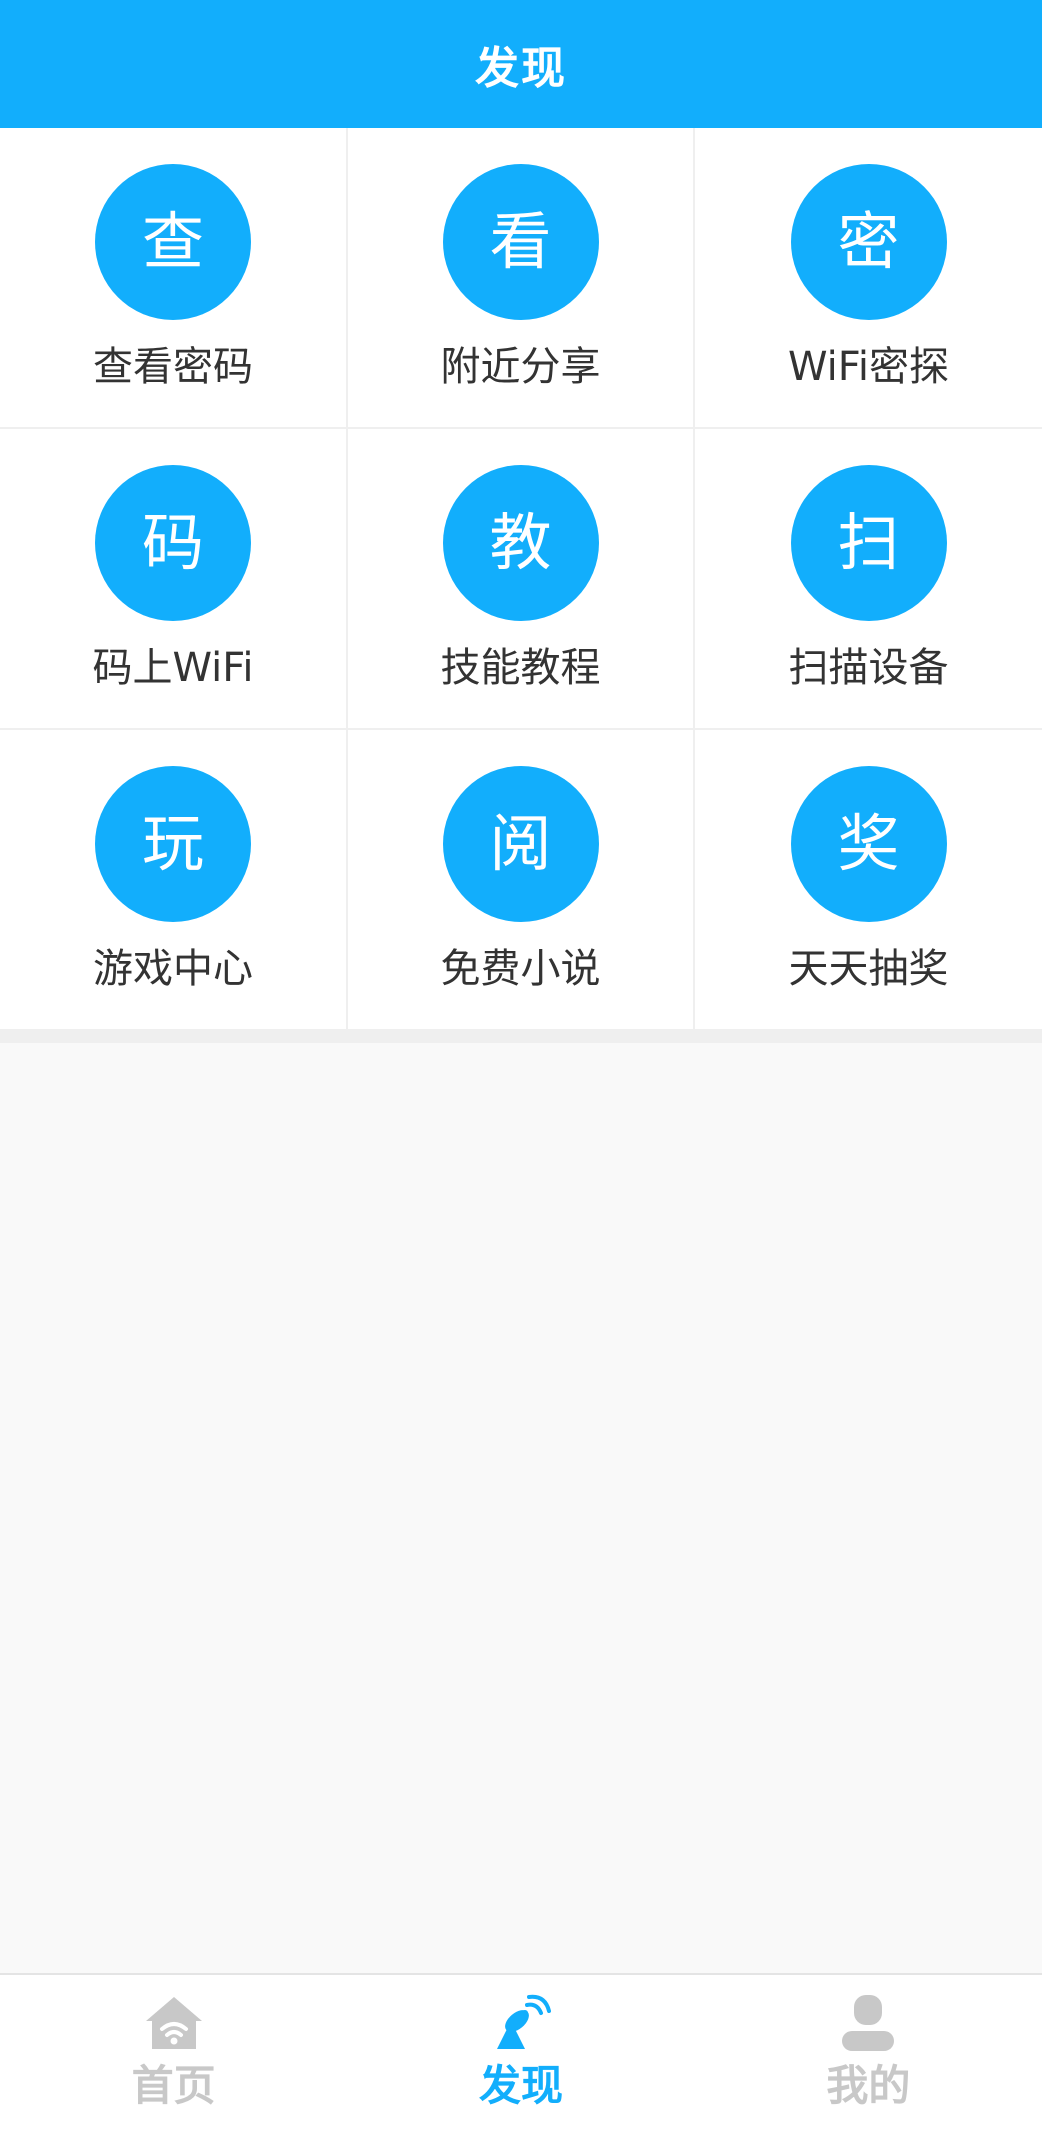  I want to click on grid-item-nearby-share: 看 附近分享, so click(521, 278).